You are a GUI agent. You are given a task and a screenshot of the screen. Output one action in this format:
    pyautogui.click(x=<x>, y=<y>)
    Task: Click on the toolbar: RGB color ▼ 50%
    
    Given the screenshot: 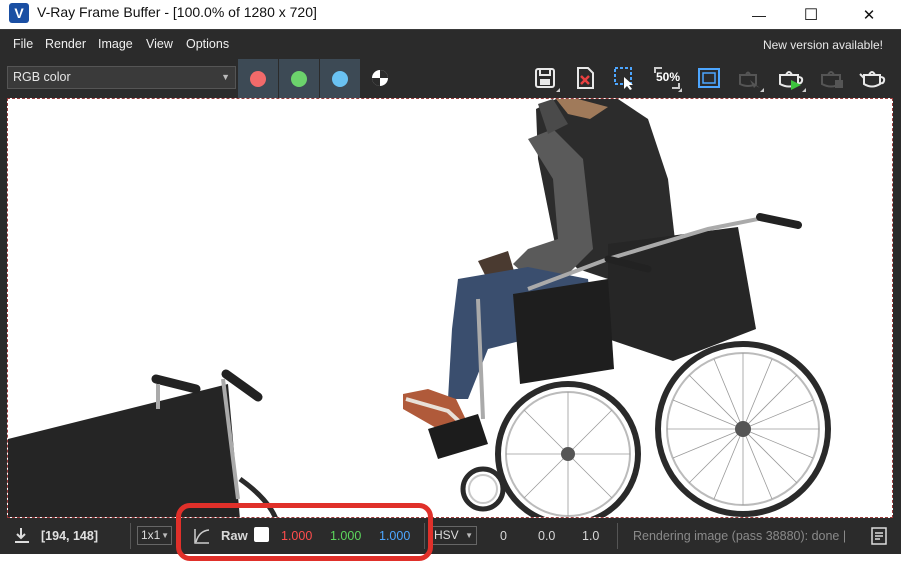 What is the action you would take?
    pyautogui.click(x=450, y=78)
    